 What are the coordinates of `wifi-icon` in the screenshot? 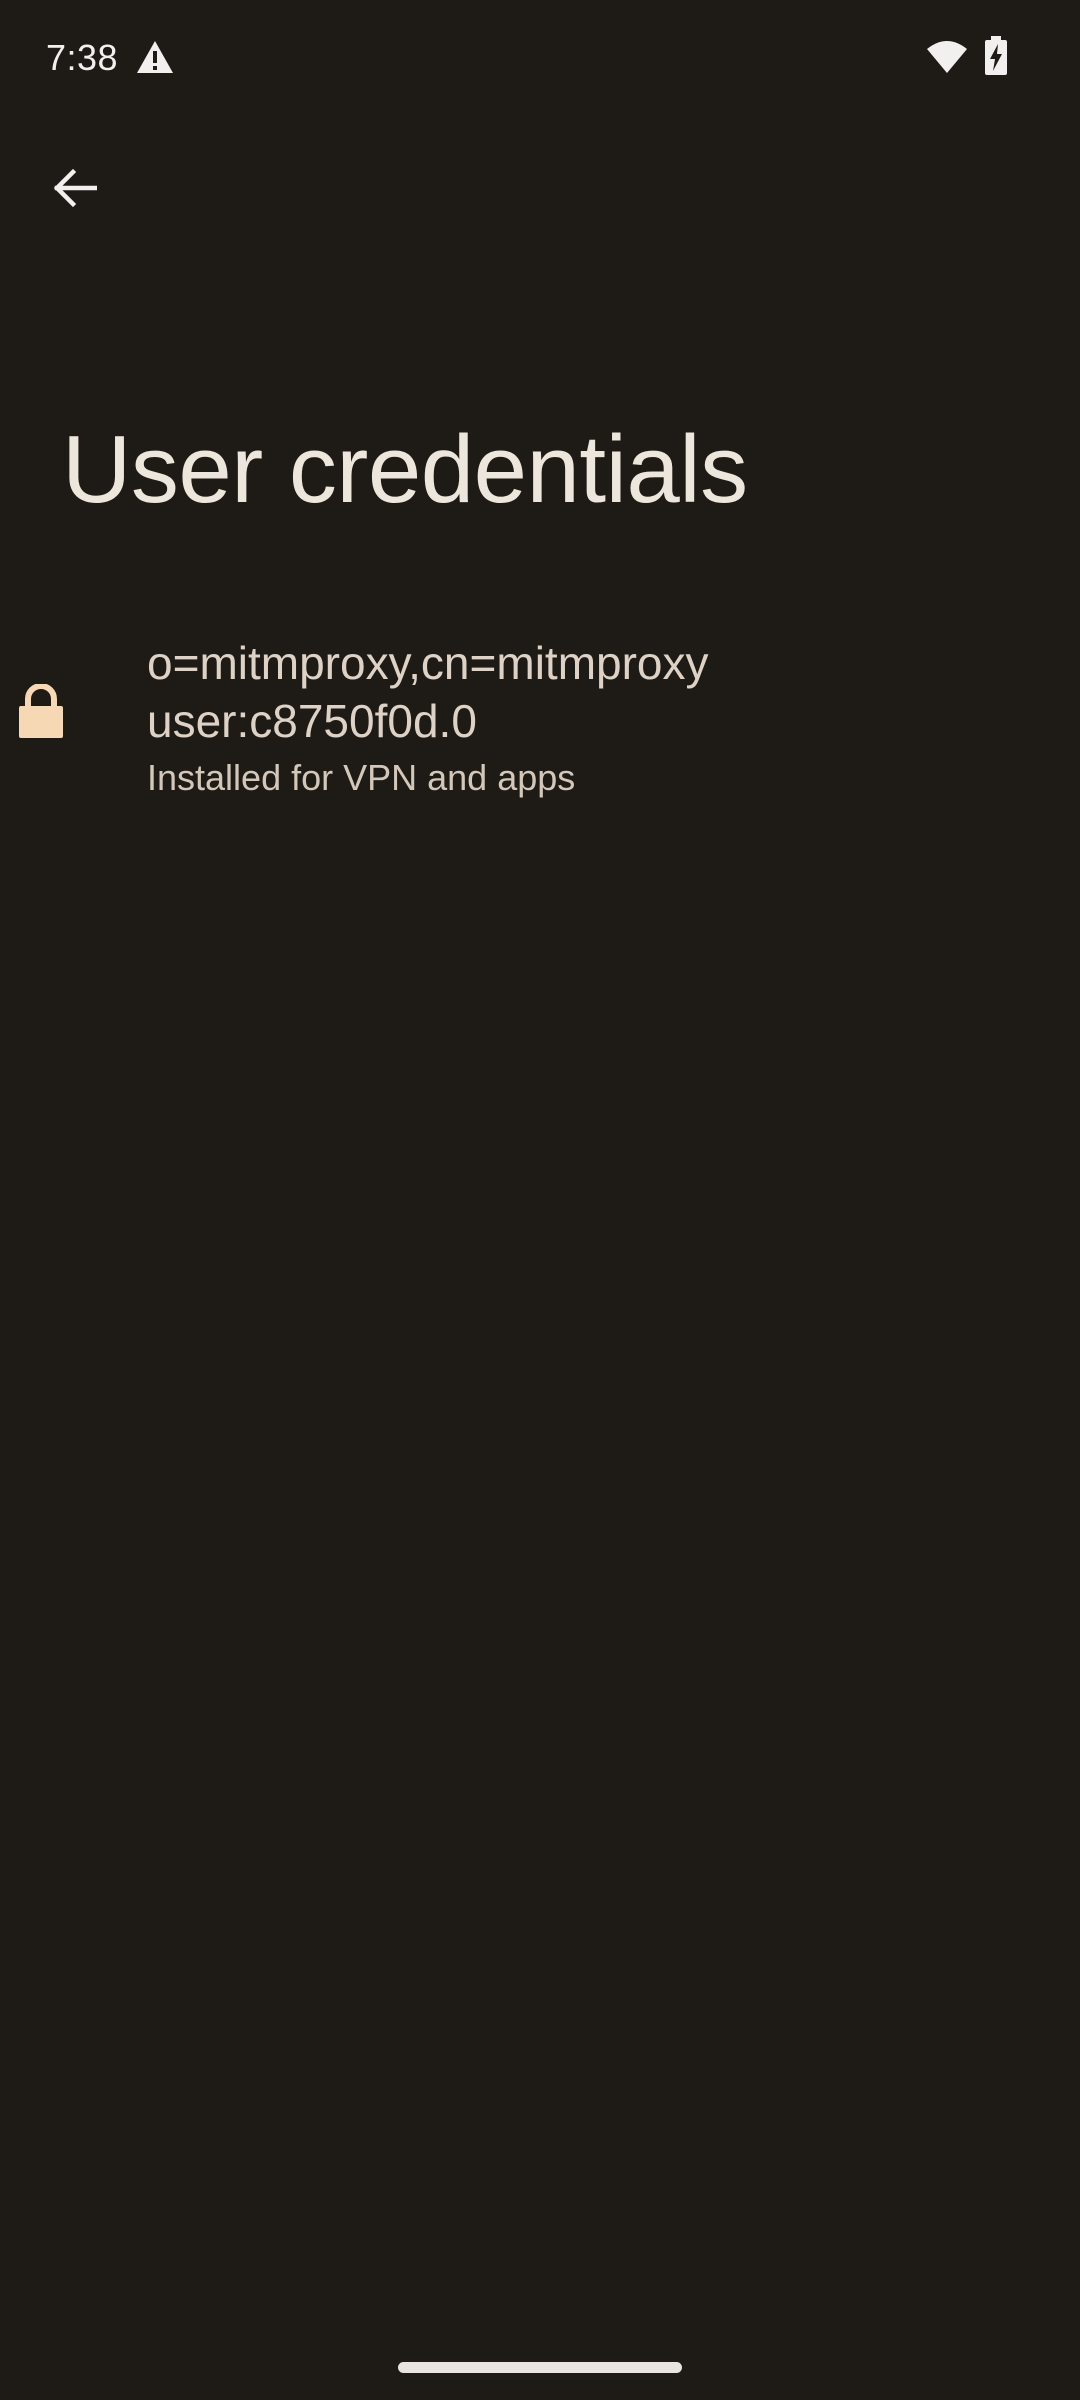 It's located at (947, 59).